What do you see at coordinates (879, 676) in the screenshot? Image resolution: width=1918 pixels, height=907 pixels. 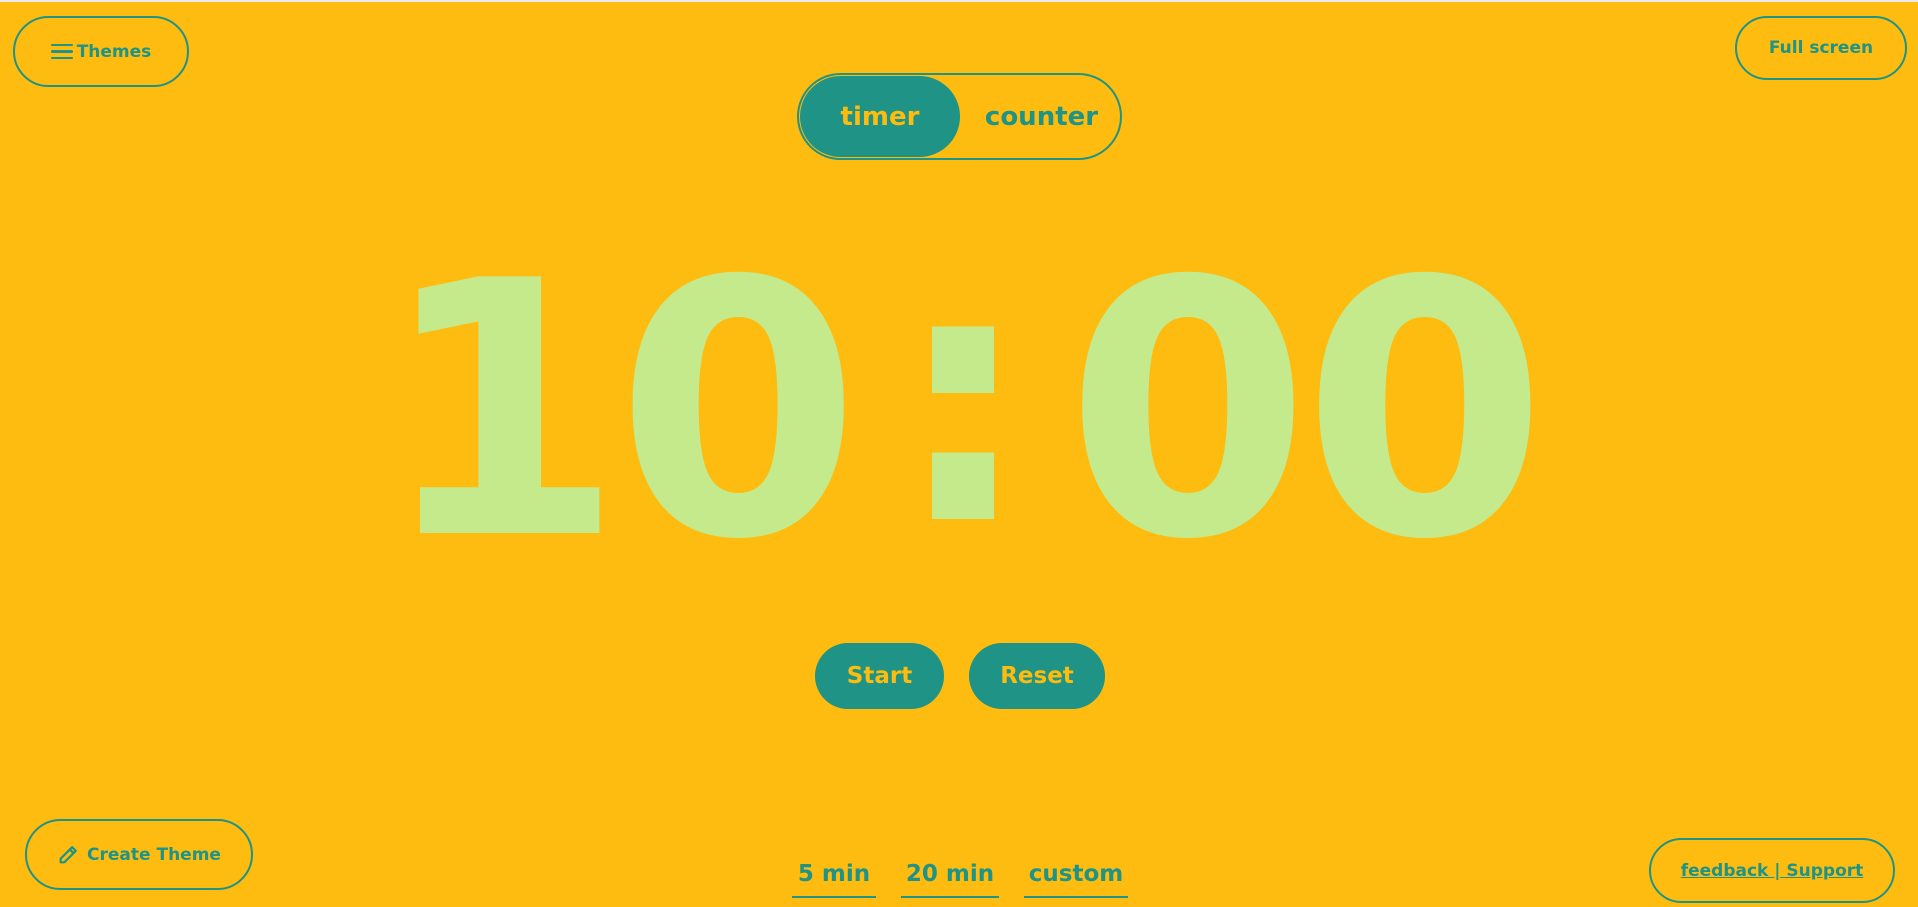 I see `start-button: Start` at bounding box center [879, 676].